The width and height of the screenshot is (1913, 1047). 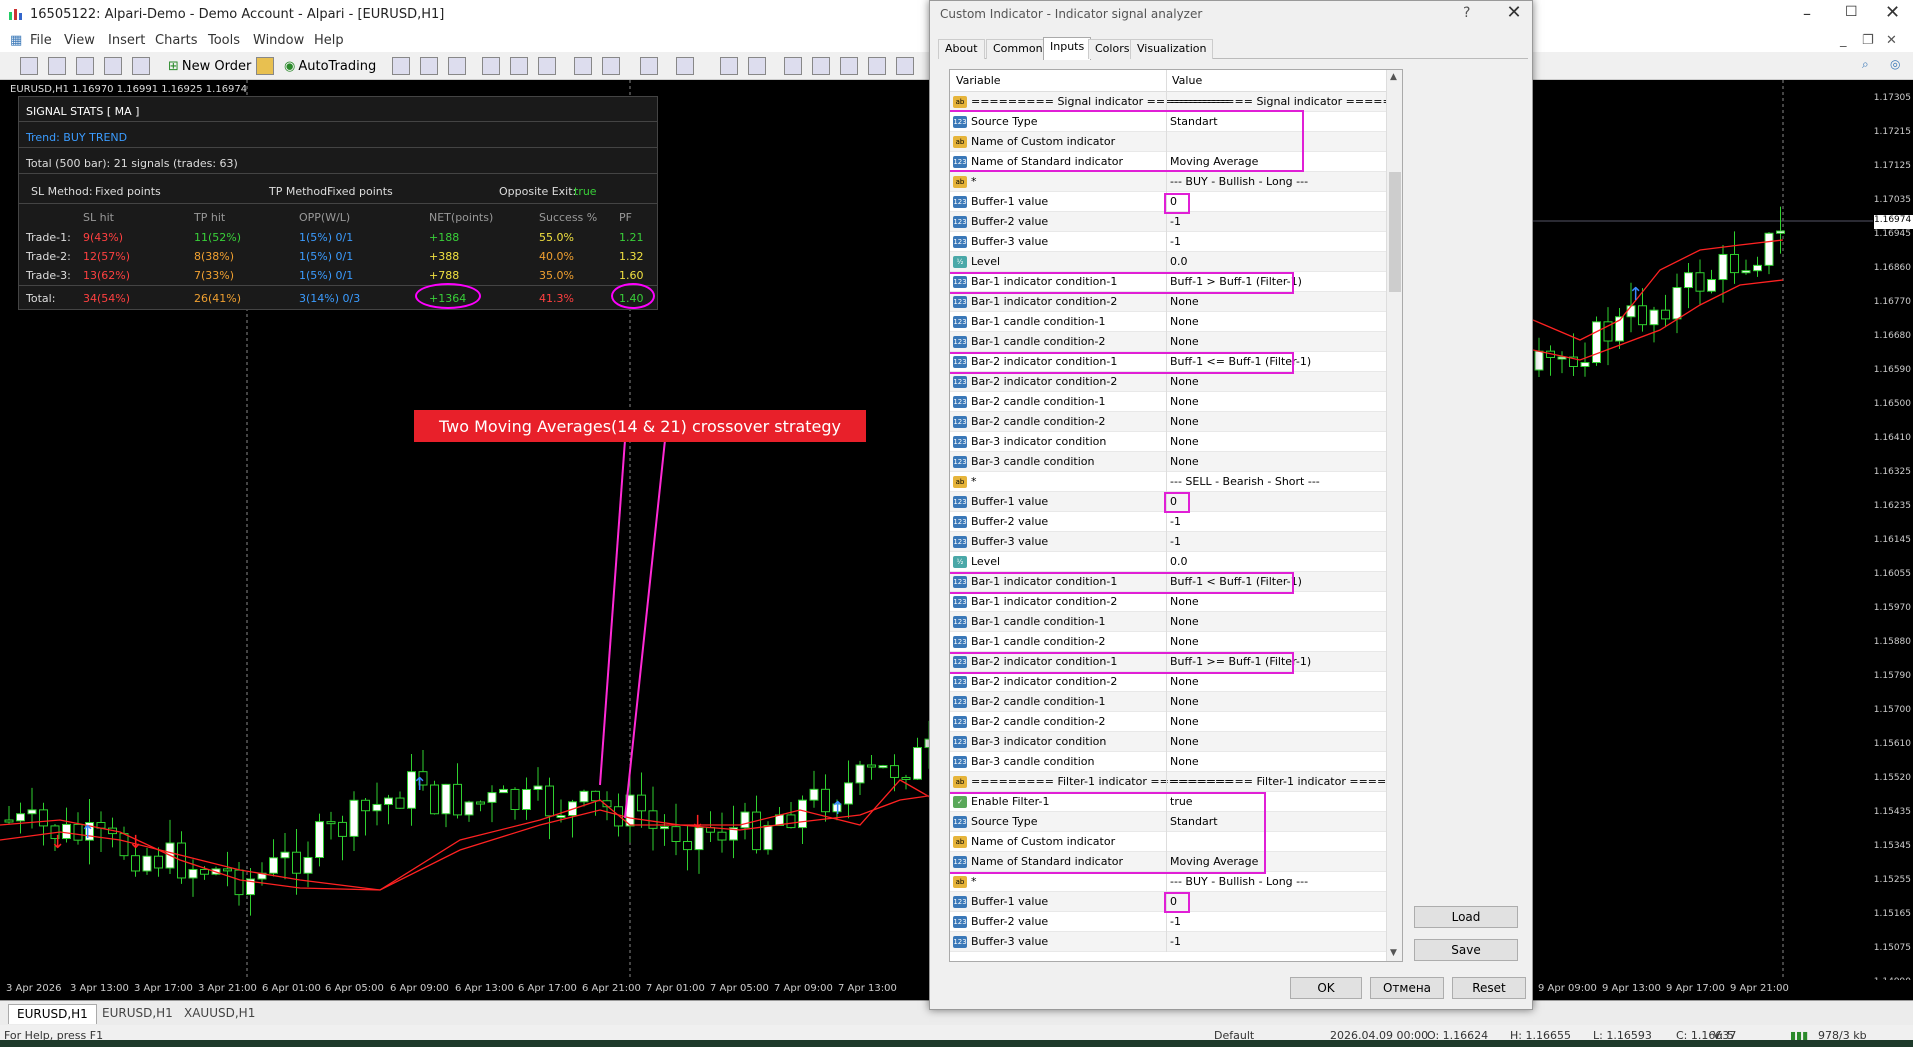 What do you see at coordinates (1851, 12) in the screenshot?
I see `maximize-button: ☐` at bounding box center [1851, 12].